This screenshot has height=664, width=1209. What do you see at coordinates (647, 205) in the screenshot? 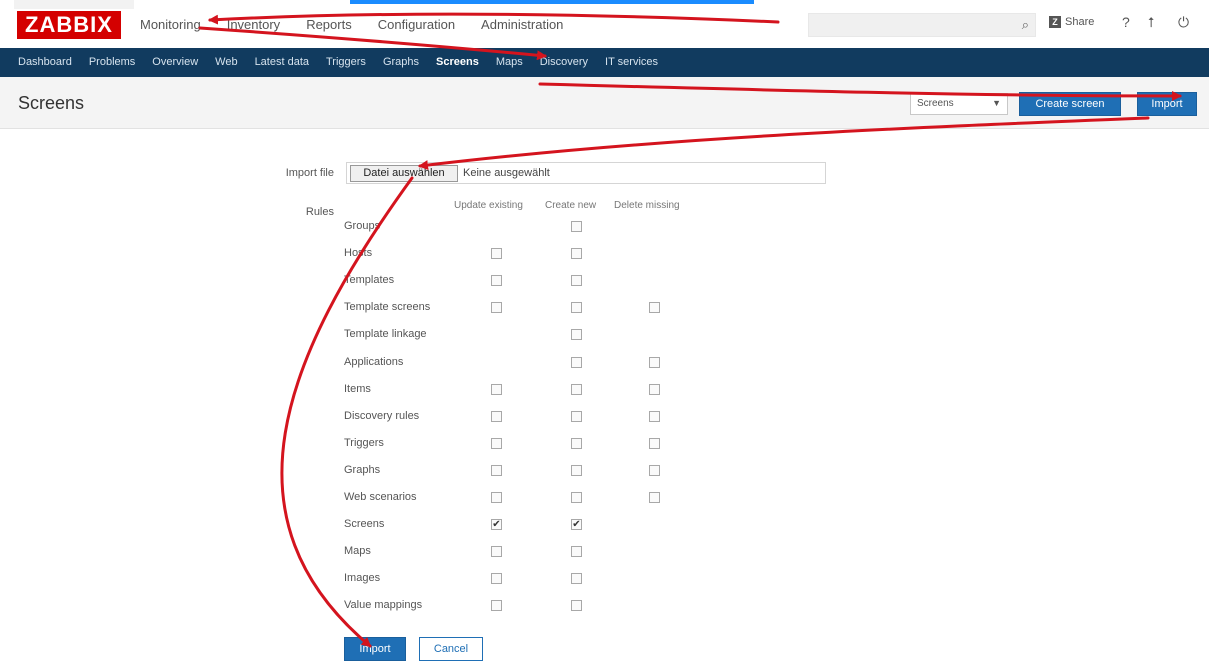
I see `col-delete-missing: Delete missing` at bounding box center [647, 205].